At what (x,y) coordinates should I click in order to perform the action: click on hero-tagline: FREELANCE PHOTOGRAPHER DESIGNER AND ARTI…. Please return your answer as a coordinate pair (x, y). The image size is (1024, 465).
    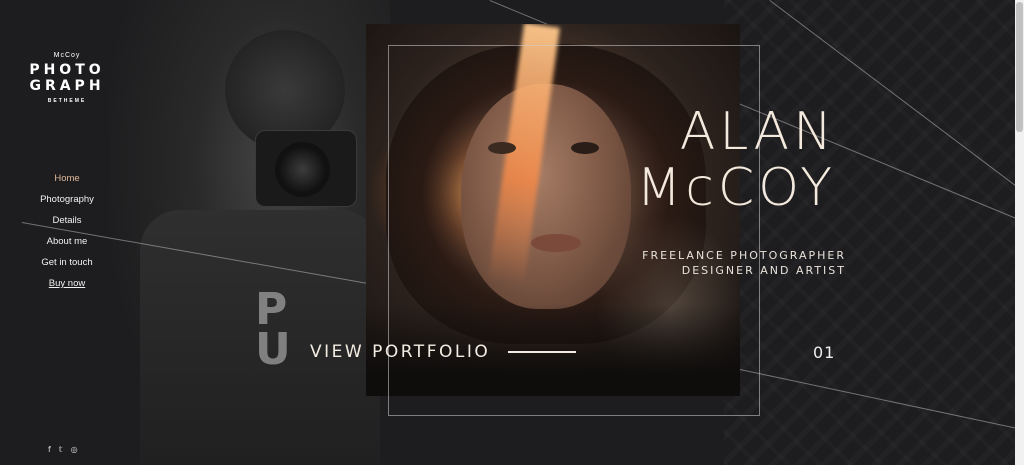
    Looking at the image, I should click on (723, 263).